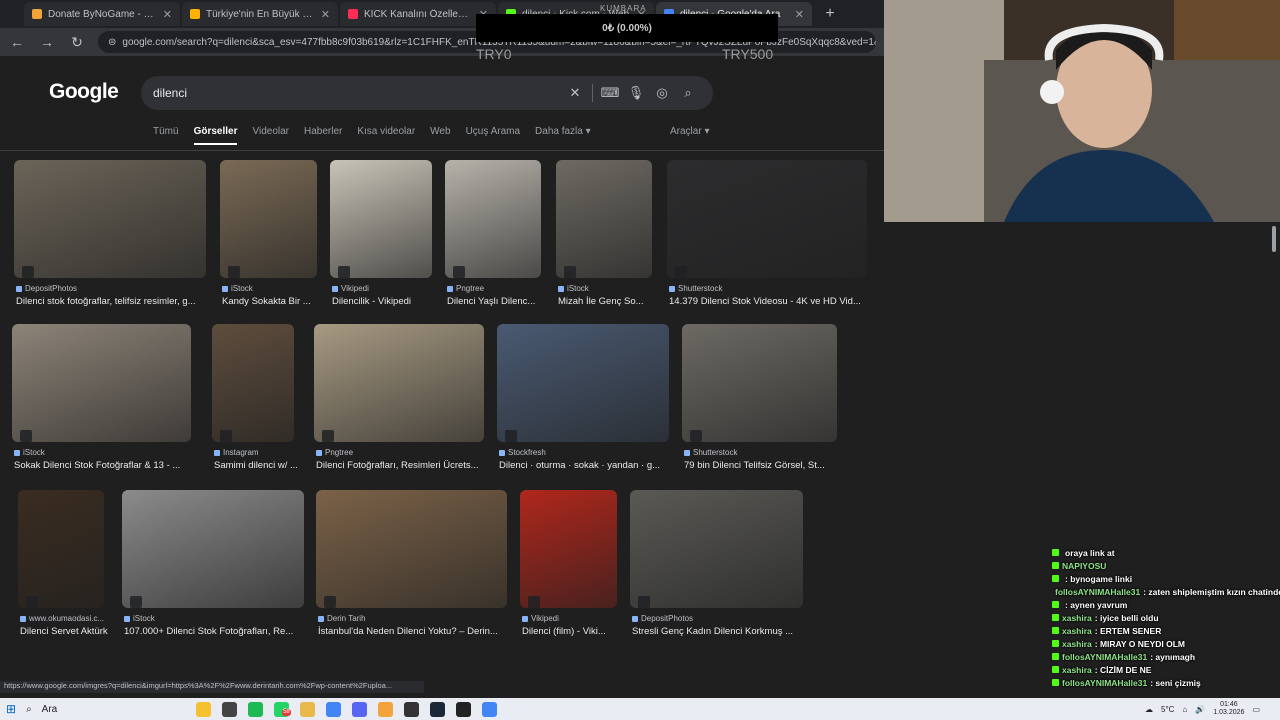 The height and width of the screenshot is (720, 1280). I want to click on clear-icon: ✕, so click(575, 93).